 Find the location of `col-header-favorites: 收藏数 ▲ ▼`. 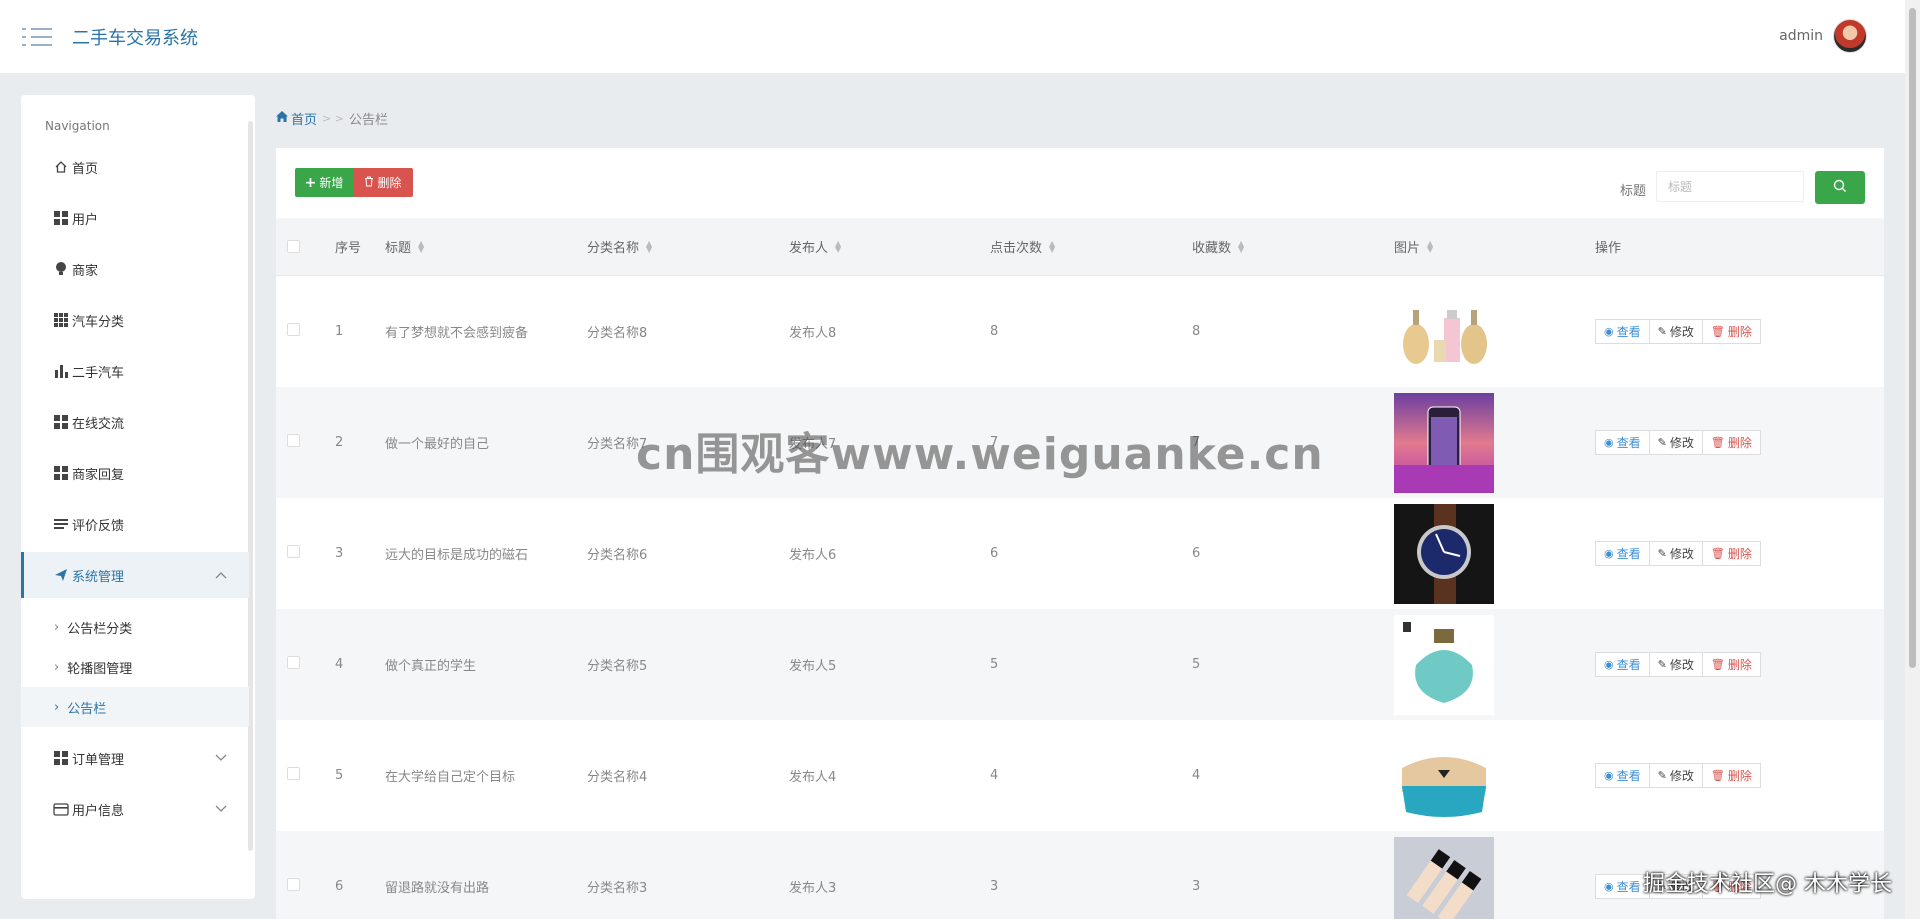

col-header-favorites: 收藏数 ▲ ▼ is located at coordinates (1218, 246).